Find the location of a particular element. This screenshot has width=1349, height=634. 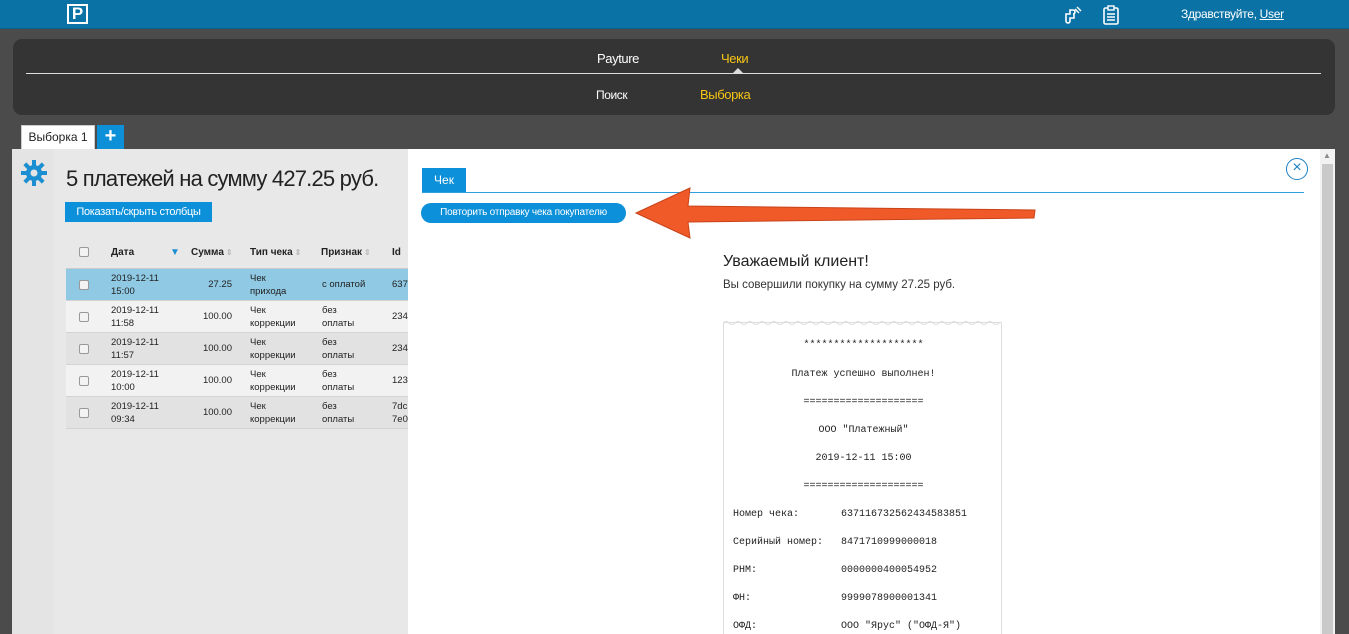

header-id: Id is located at coordinates (396, 252).